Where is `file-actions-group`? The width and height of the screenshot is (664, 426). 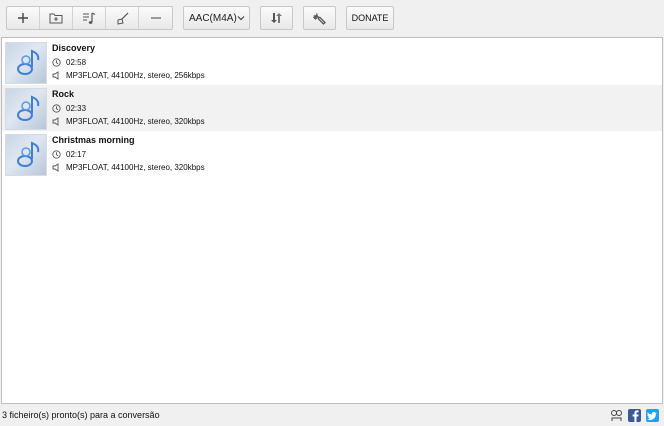 file-actions-group is located at coordinates (89, 18).